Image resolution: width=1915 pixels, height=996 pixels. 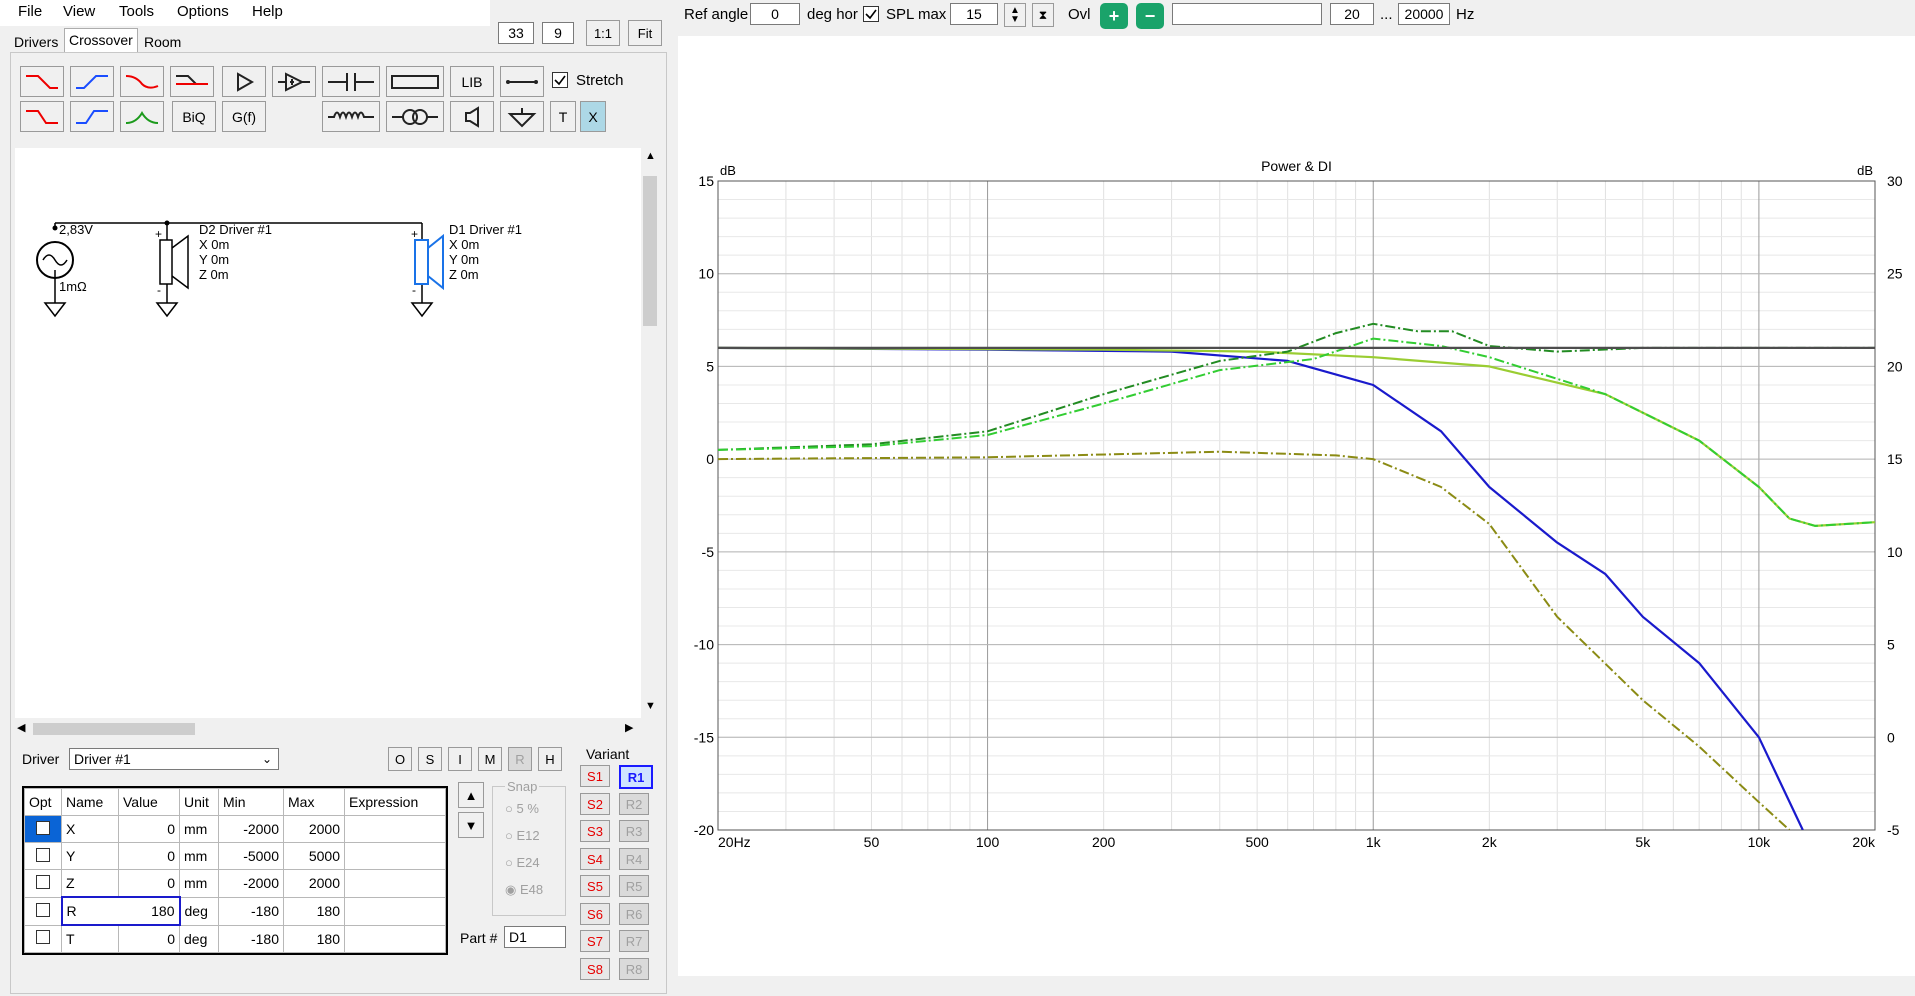 I want to click on driver-d2-block: D2 Driver #1 X 0m Y 0m Z 0m, so click(x=235, y=252).